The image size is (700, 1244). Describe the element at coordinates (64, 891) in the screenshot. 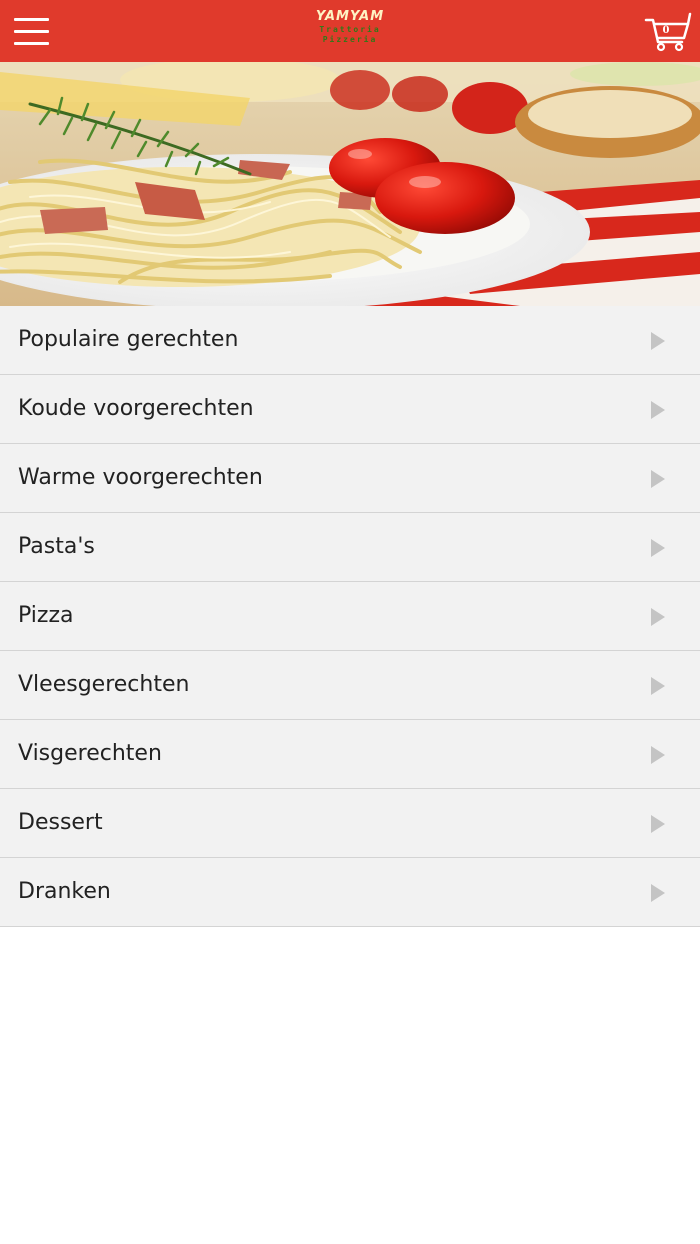

I see `menu-item-label: Dranken` at that location.